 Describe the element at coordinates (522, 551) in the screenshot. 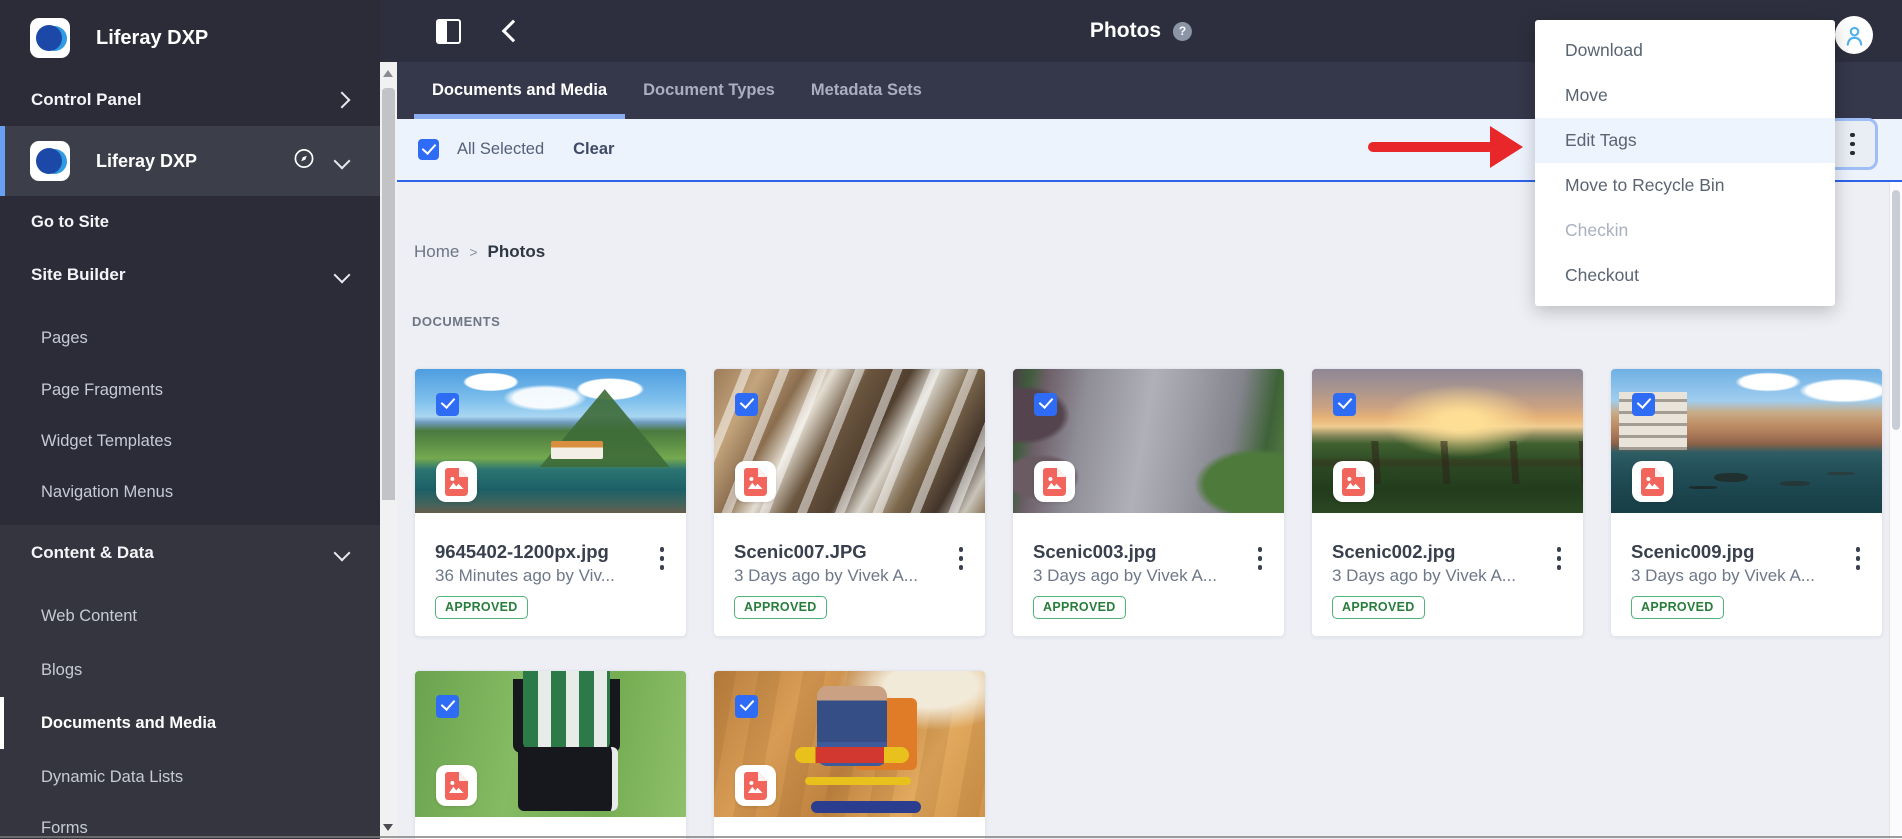

I see `document-title: 9645402-1200px.jpg` at that location.